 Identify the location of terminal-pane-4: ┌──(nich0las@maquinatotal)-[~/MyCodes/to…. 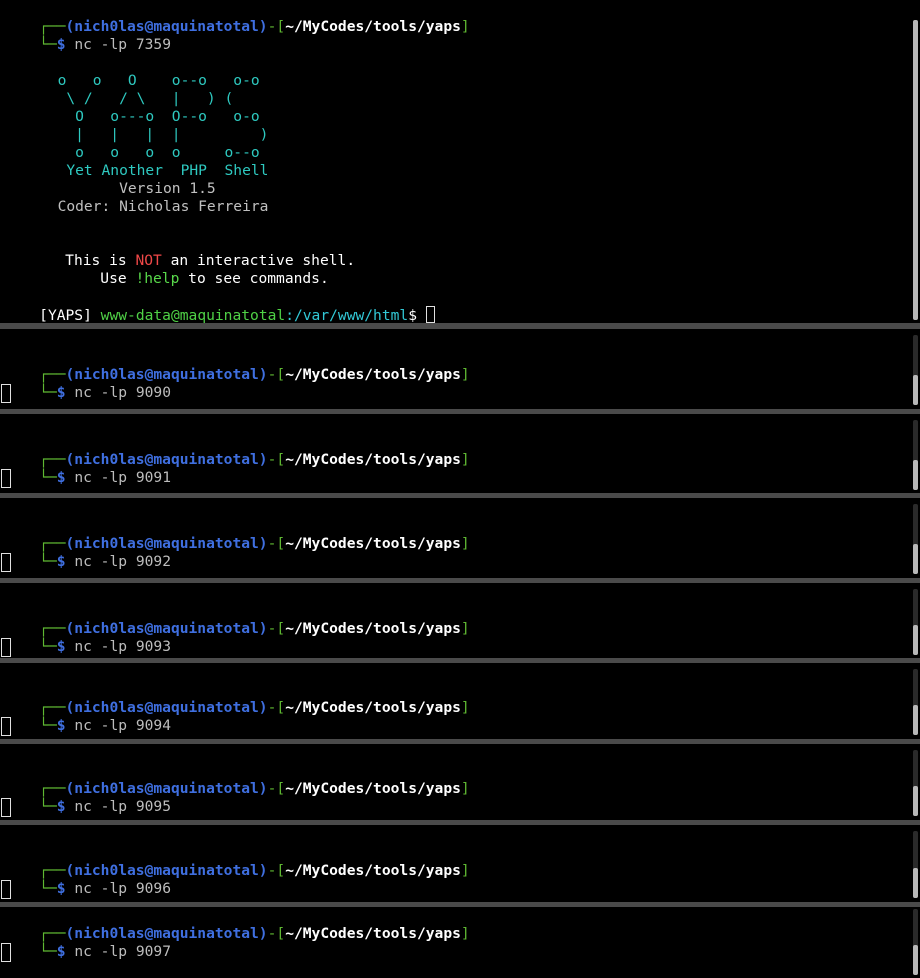
(460, 538).